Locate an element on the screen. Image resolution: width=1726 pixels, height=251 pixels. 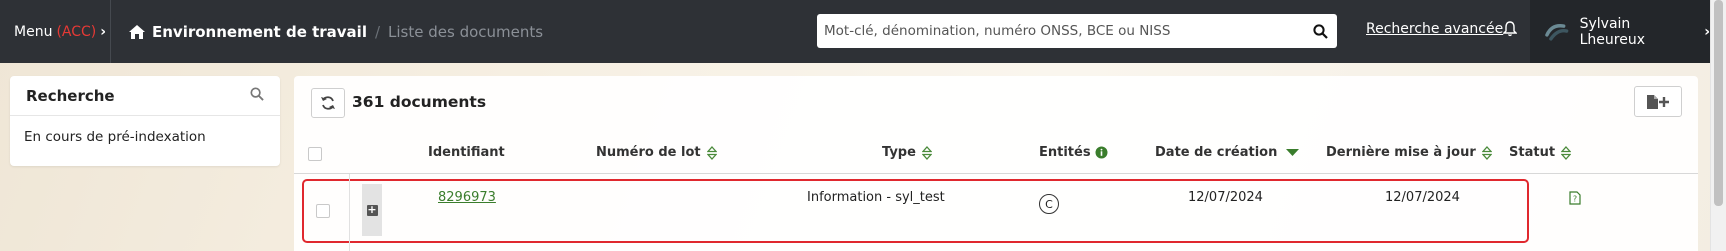
search-input is located at coordinates (1060, 31).